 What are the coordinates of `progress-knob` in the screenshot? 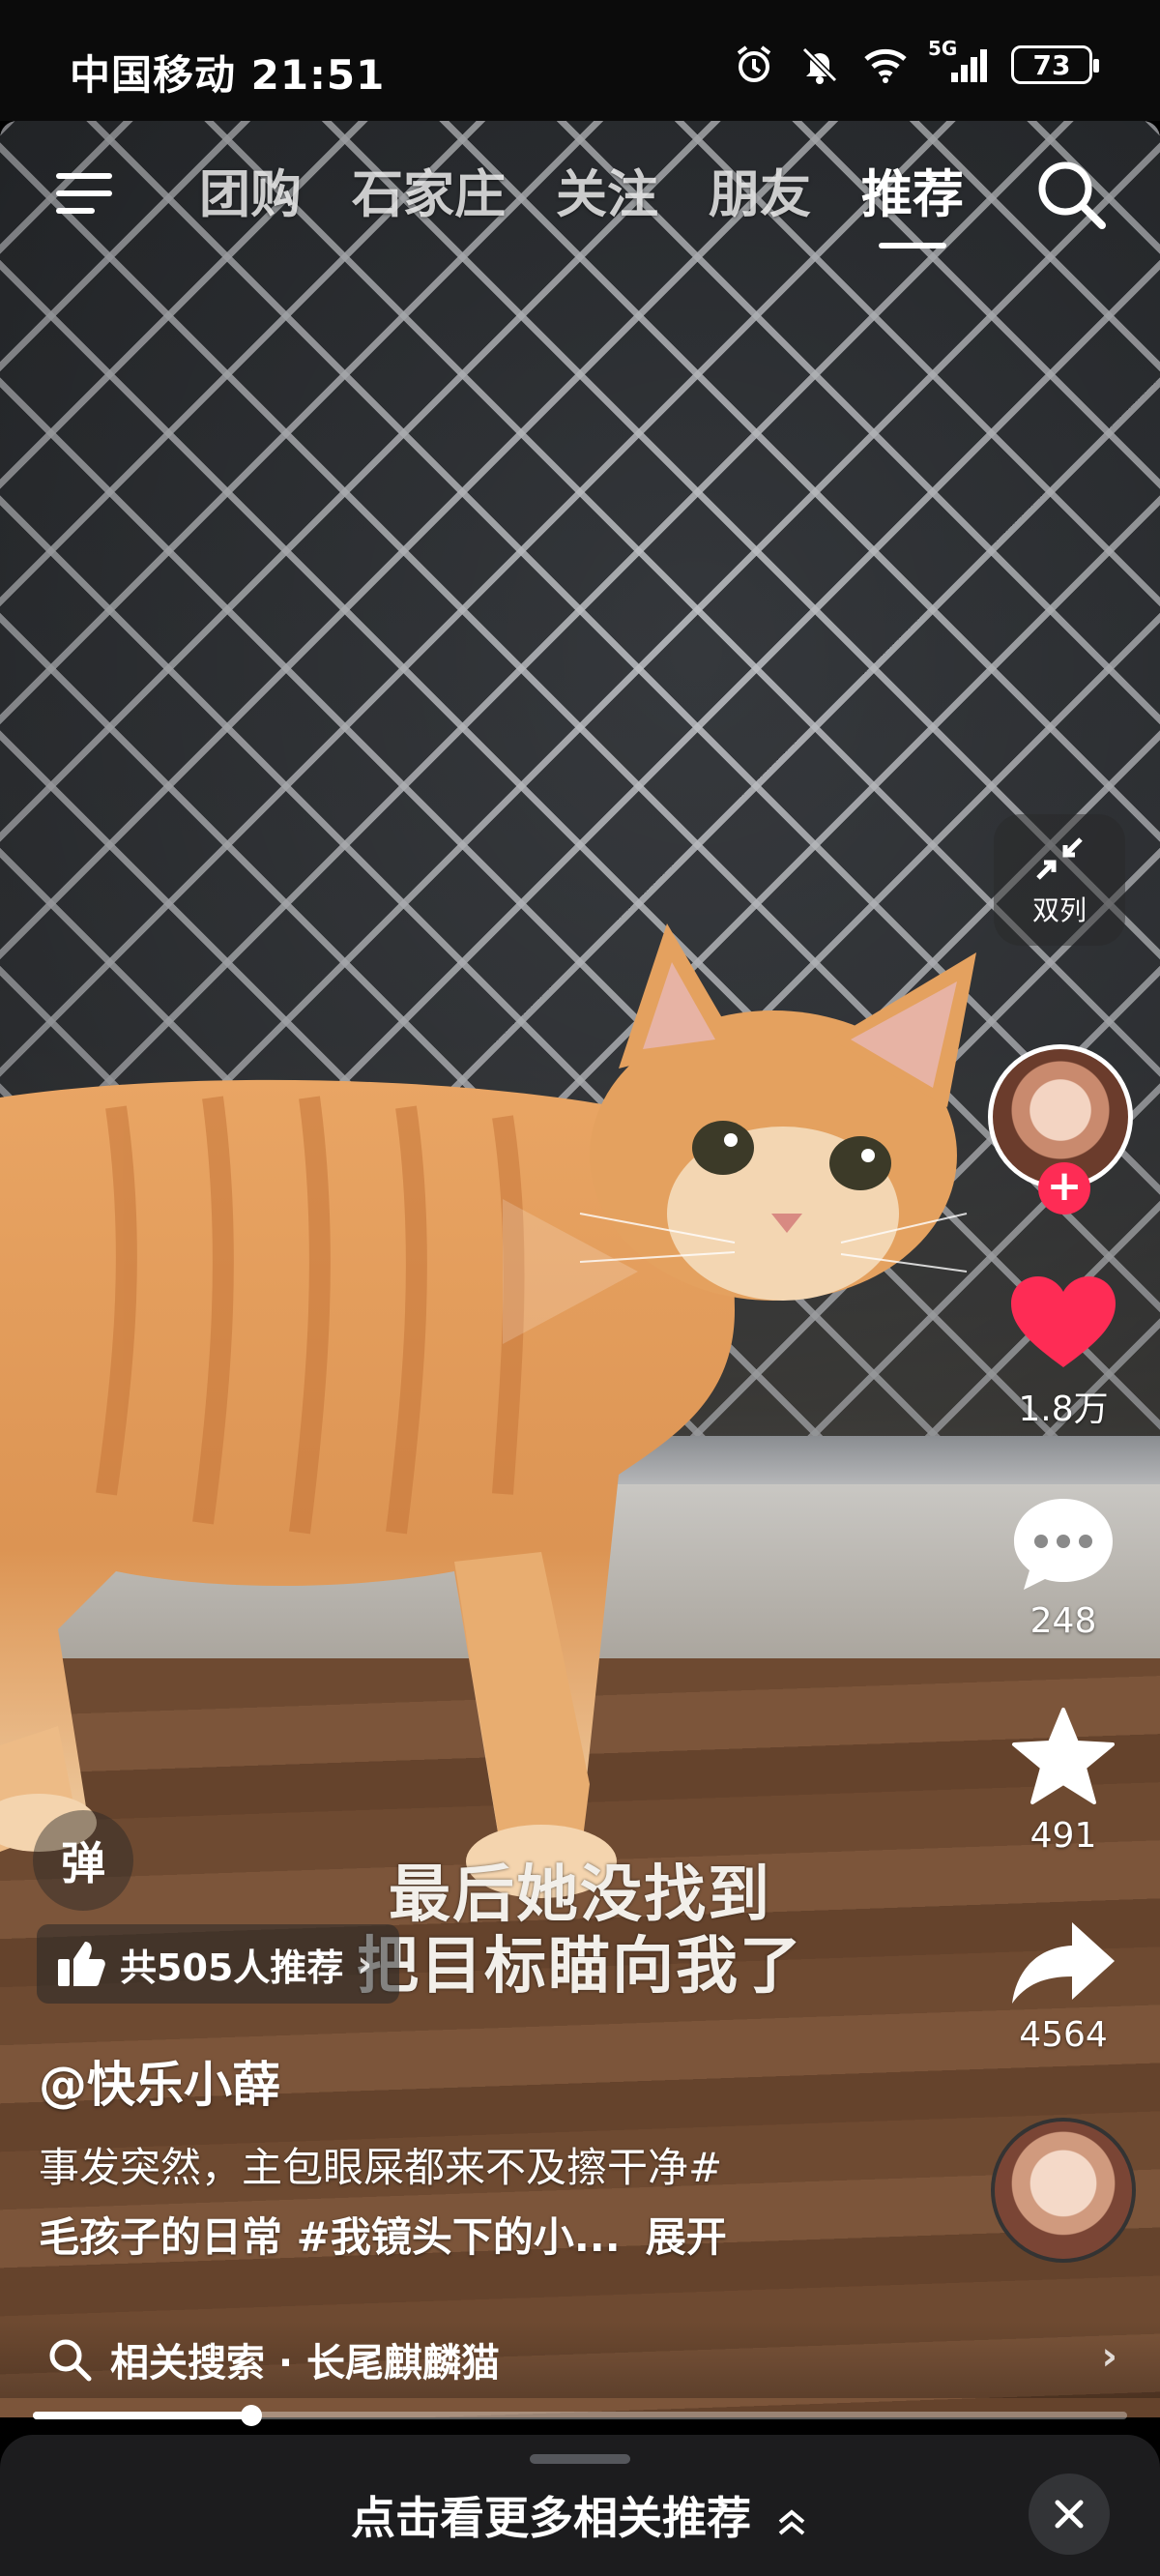 It's located at (252, 2415).